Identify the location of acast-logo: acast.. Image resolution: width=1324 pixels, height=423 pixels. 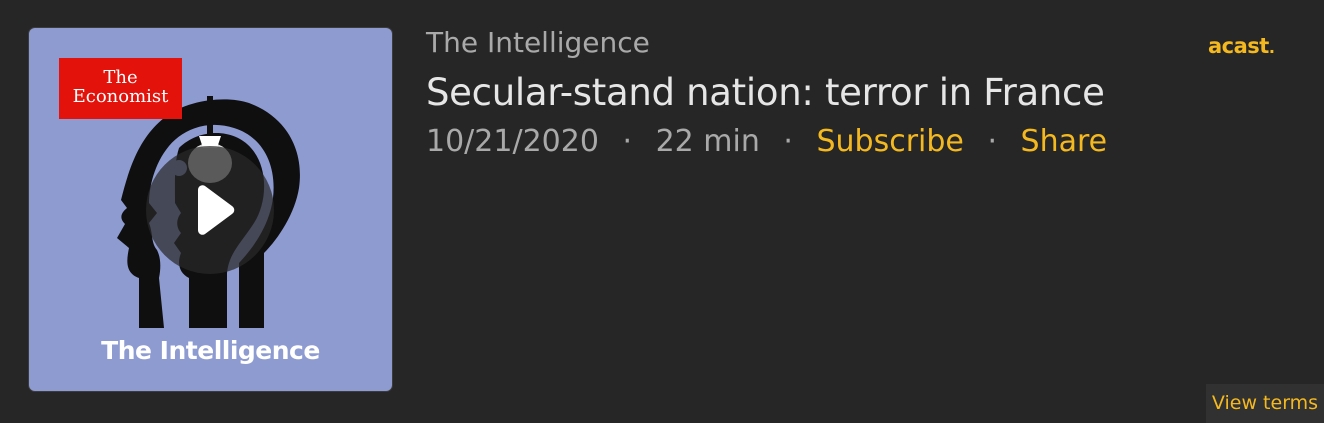
(1241, 46).